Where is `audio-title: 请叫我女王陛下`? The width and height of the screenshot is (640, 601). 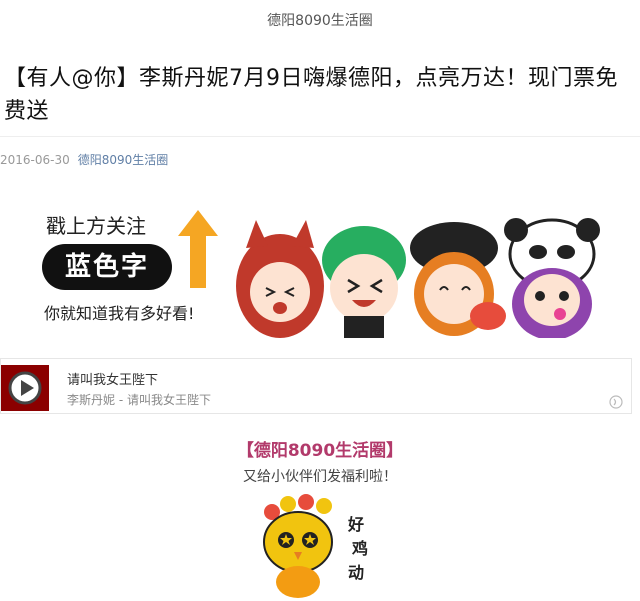 audio-title: 请叫我女王陛下 is located at coordinates (113, 380).